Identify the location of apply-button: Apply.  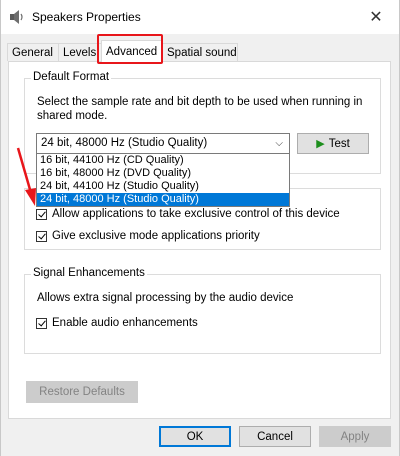
(355, 436).